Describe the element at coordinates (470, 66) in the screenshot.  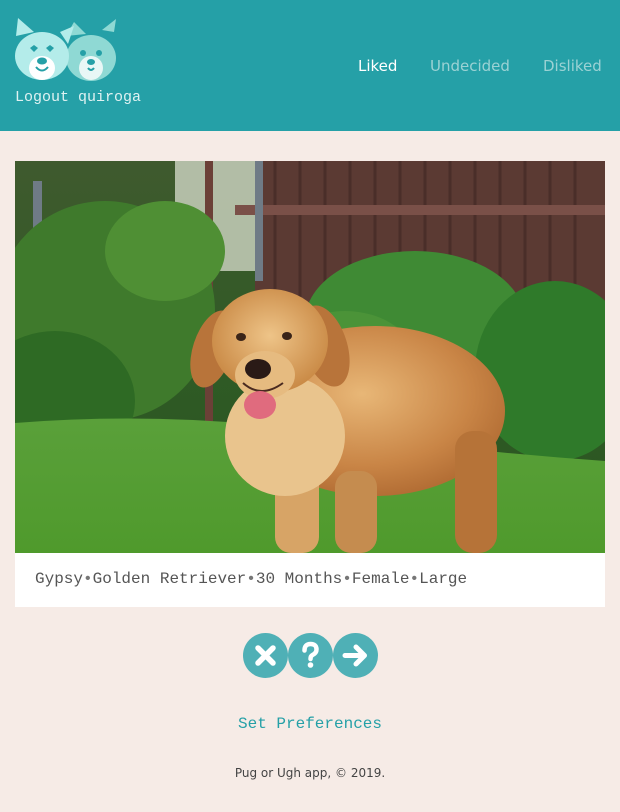
I see `nav-undecided: Undecided` at that location.